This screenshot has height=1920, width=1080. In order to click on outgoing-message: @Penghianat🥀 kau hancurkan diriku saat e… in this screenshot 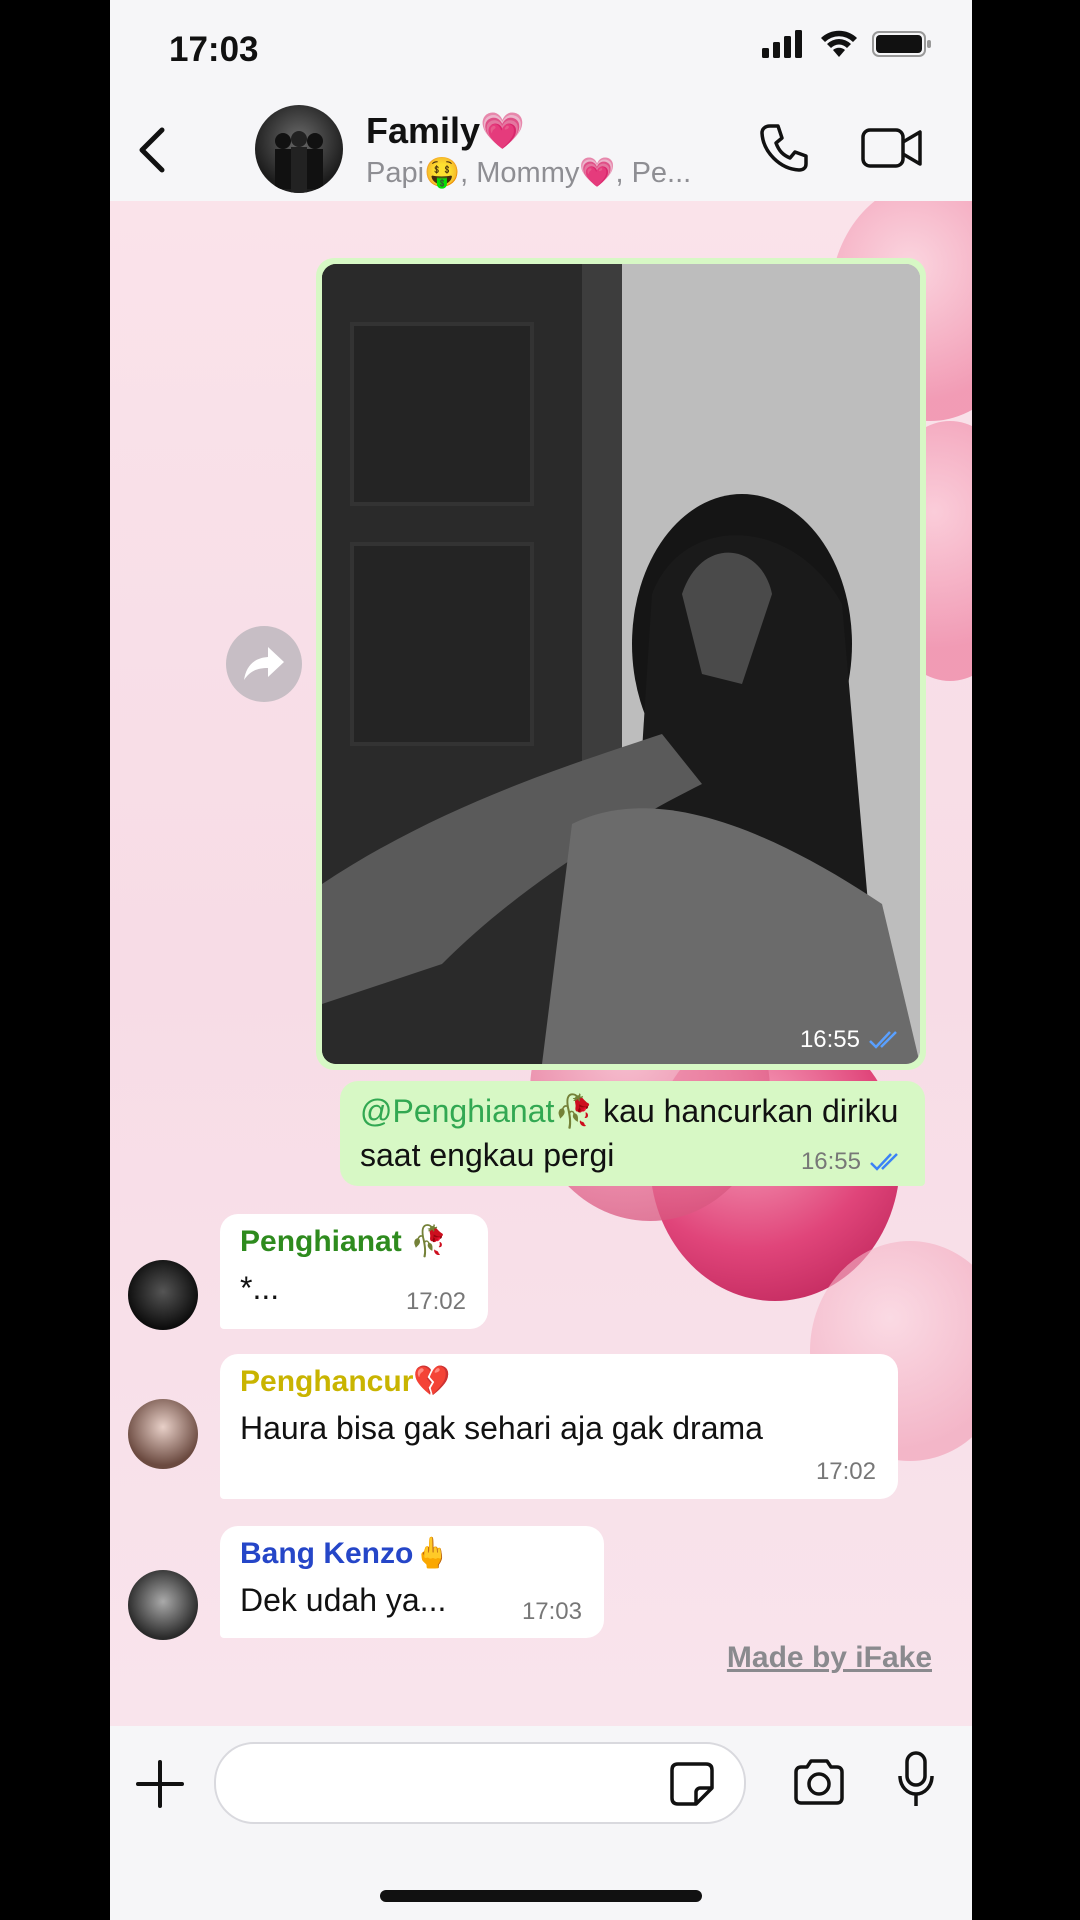, I will do `click(632, 1133)`.